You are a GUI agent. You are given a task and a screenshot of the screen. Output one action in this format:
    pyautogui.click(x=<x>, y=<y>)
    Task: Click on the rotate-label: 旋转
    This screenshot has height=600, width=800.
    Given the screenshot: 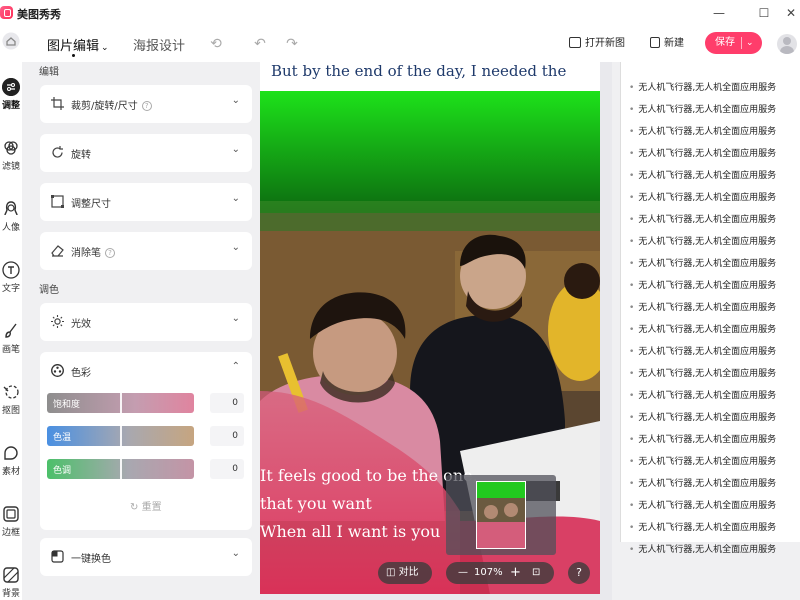 What is the action you would take?
    pyautogui.click(x=81, y=155)
    